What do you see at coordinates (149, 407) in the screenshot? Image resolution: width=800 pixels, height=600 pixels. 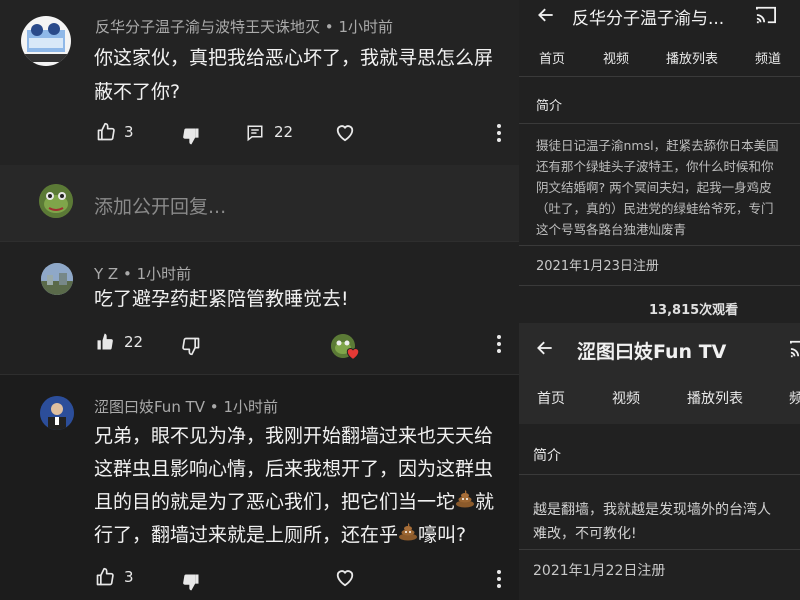 I see `comment-author: 涩图曰妓Fun TV` at bounding box center [149, 407].